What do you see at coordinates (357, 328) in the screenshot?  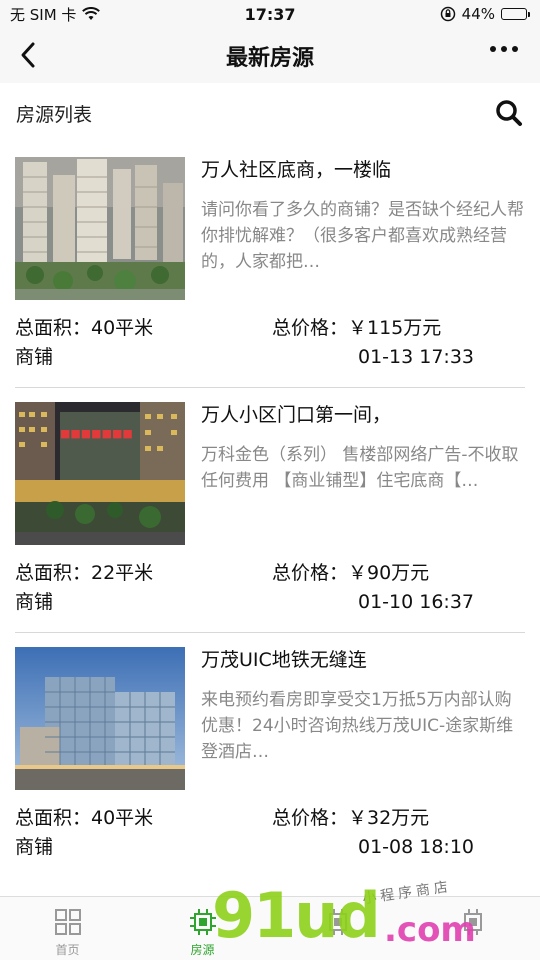 I see `listing-price: 总价格：￥115万元` at bounding box center [357, 328].